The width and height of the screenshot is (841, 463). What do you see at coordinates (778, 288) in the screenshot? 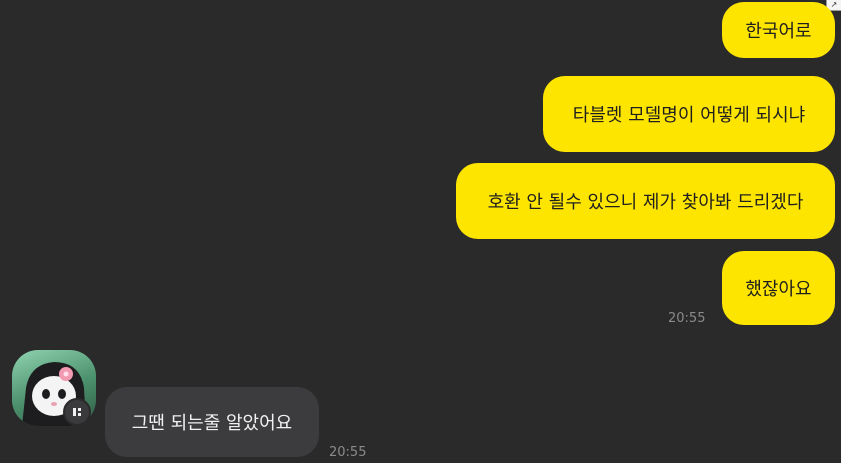
I see `message-bubble-sent: 했잖아요` at bounding box center [778, 288].